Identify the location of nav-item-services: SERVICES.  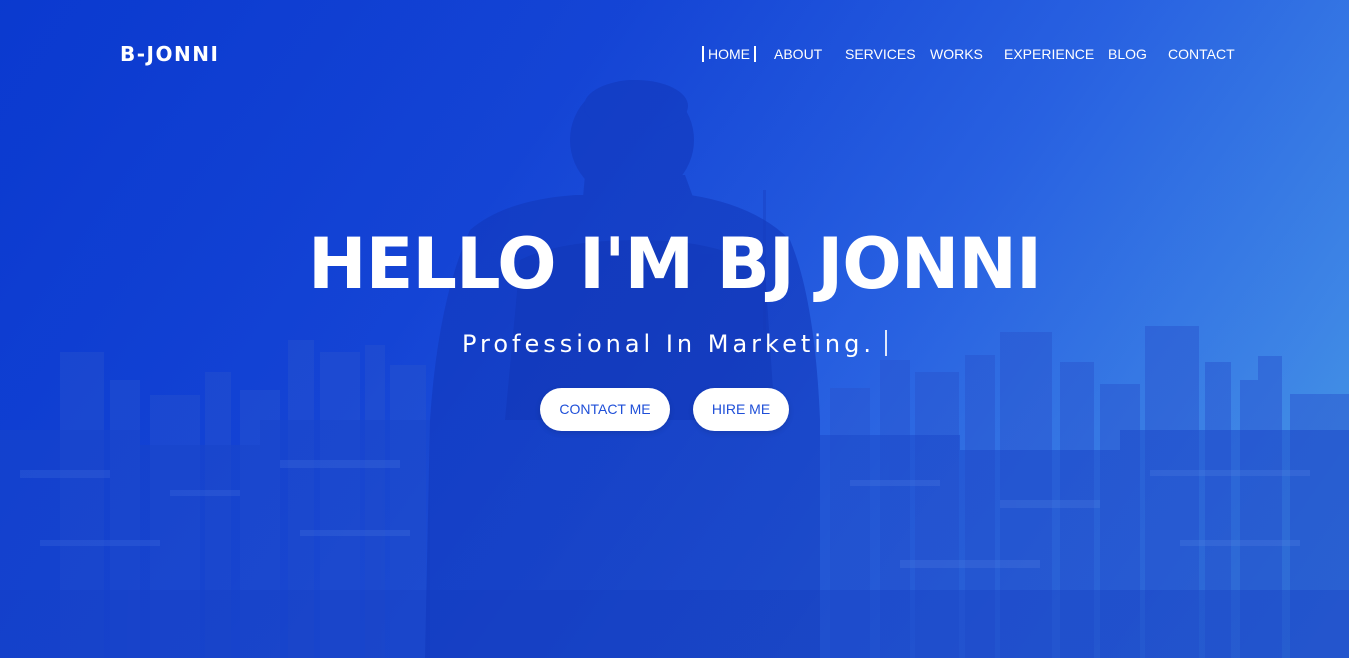
(880, 54).